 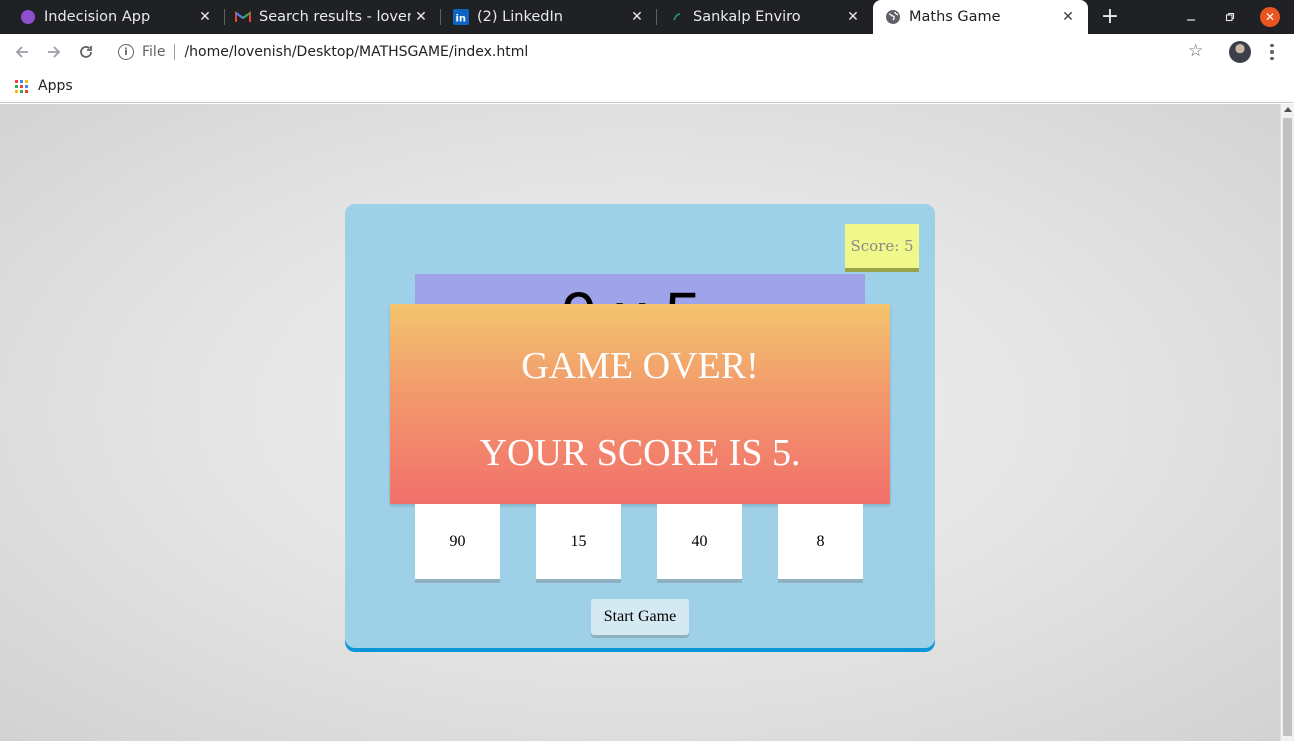 I want to click on tab-sankalp-enviro: Sankalp Enviro ✕, so click(x=765, y=17).